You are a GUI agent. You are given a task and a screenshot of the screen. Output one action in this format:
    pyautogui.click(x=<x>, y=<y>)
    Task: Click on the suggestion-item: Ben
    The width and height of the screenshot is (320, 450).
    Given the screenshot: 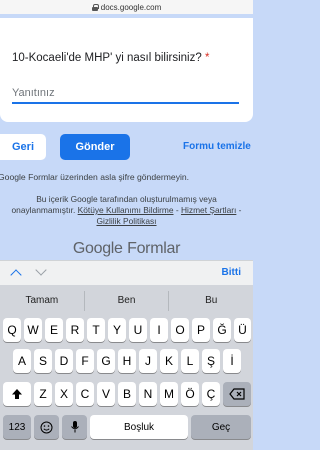 What is the action you would take?
    pyautogui.click(x=126, y=301)
    